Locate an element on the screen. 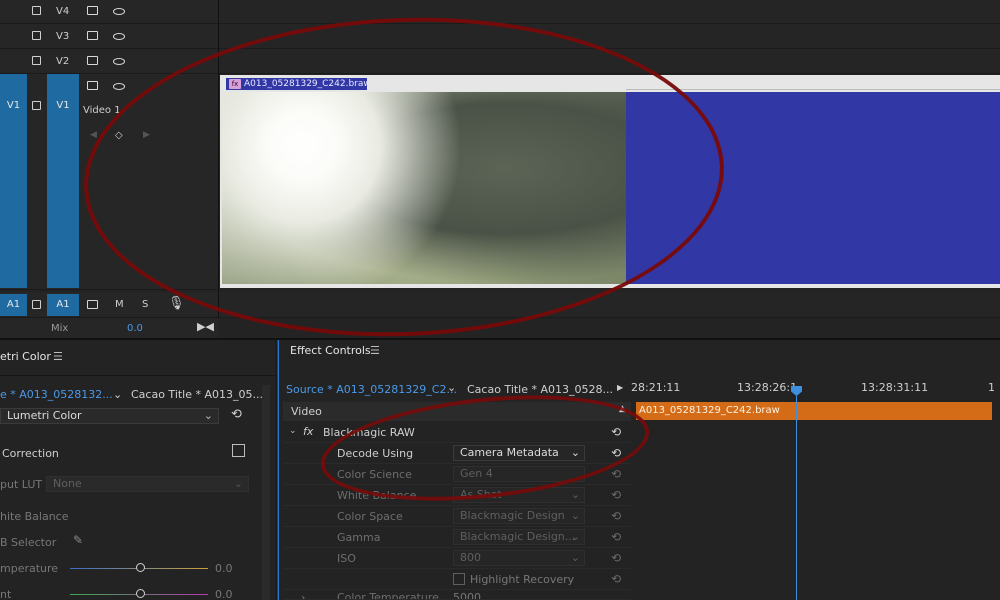 This screenshot has width=1000, height=600. input-lut-label: put LUT is located at coordinates (21, 484).